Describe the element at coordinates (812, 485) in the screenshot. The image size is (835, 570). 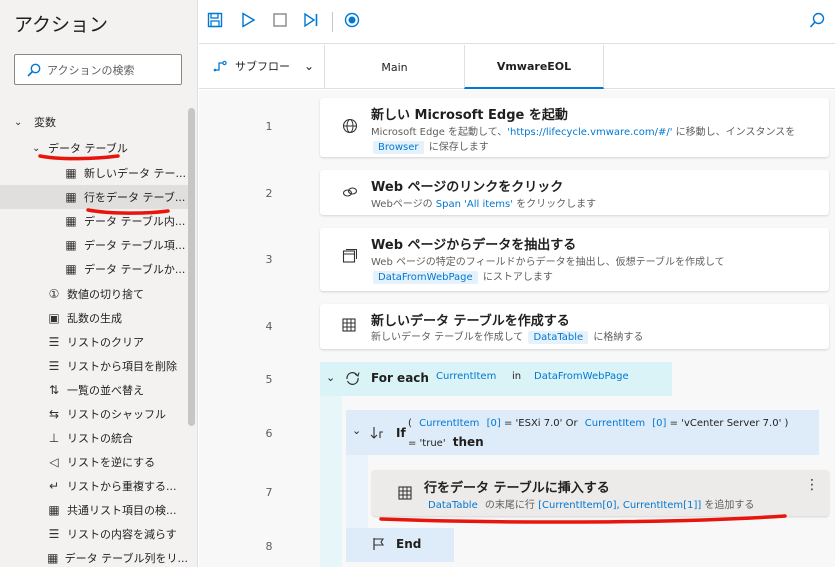
I see `more-options-icon: ⋮` at that location.